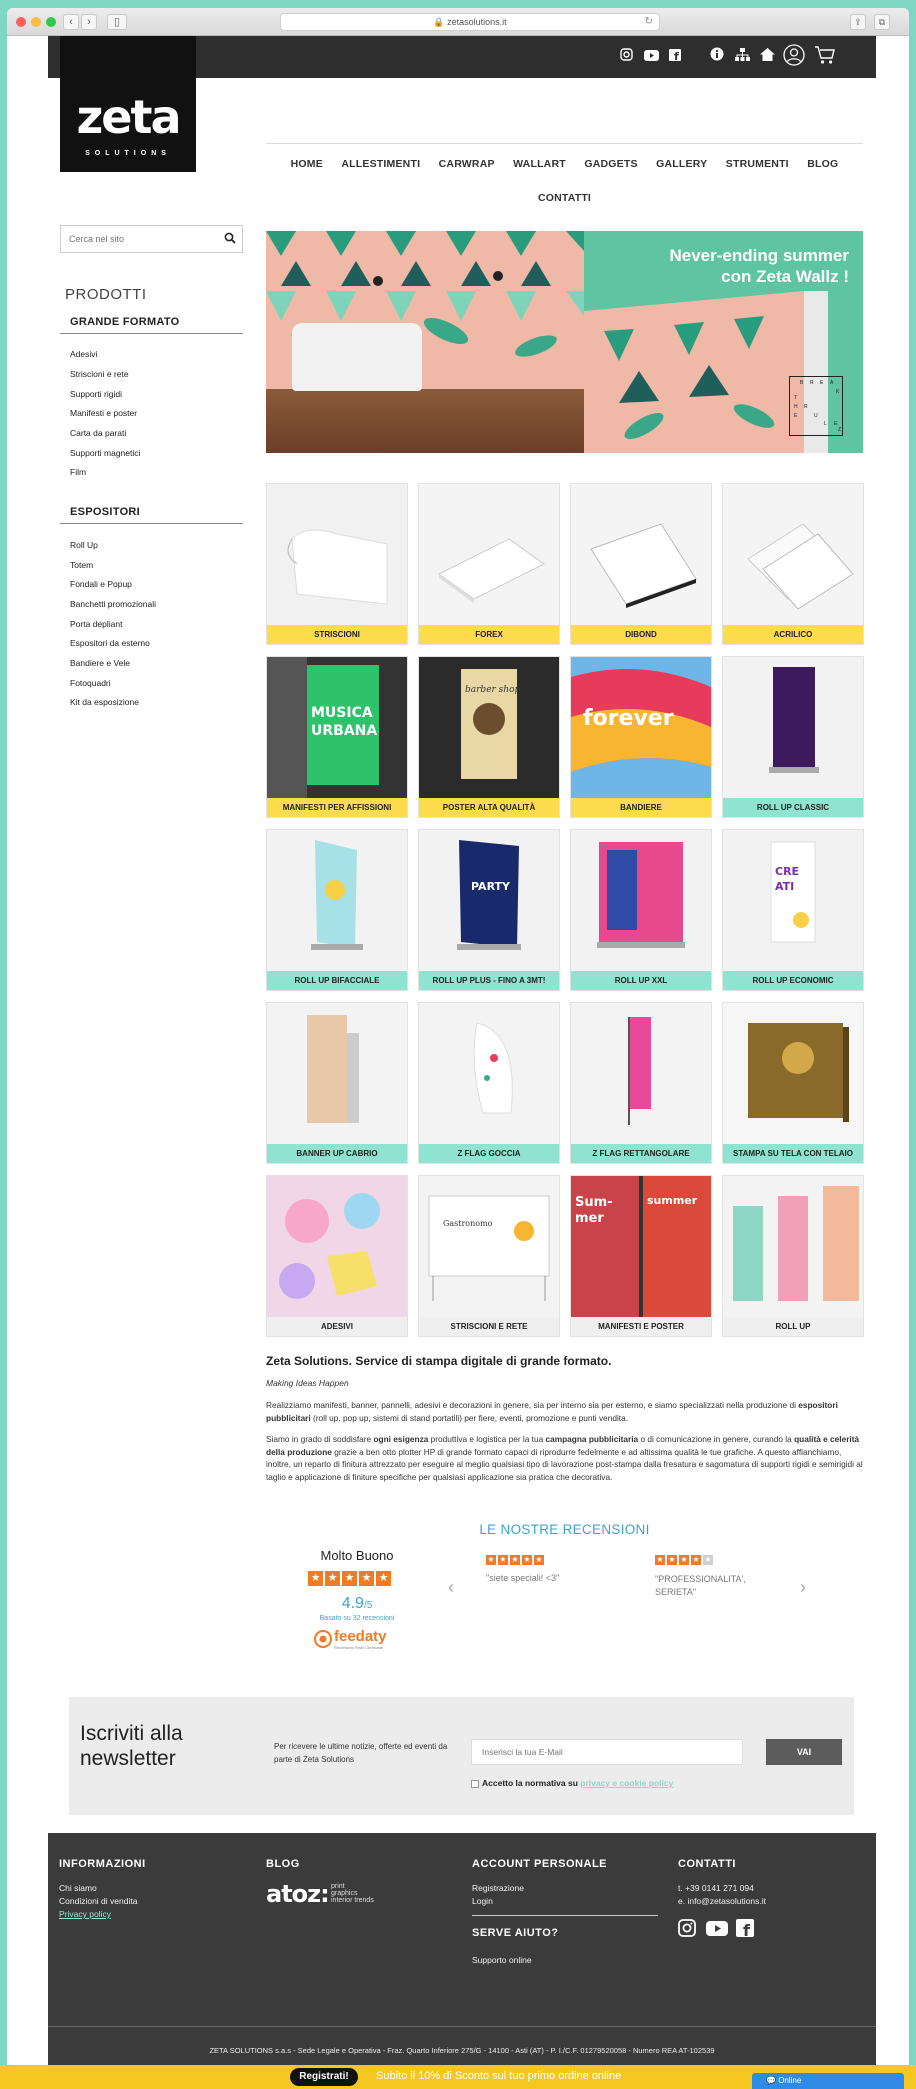 The height and width of the screenshot is (2089, 916). I want to click on tabs-overview-icon: ⧉, so click(882, 22).